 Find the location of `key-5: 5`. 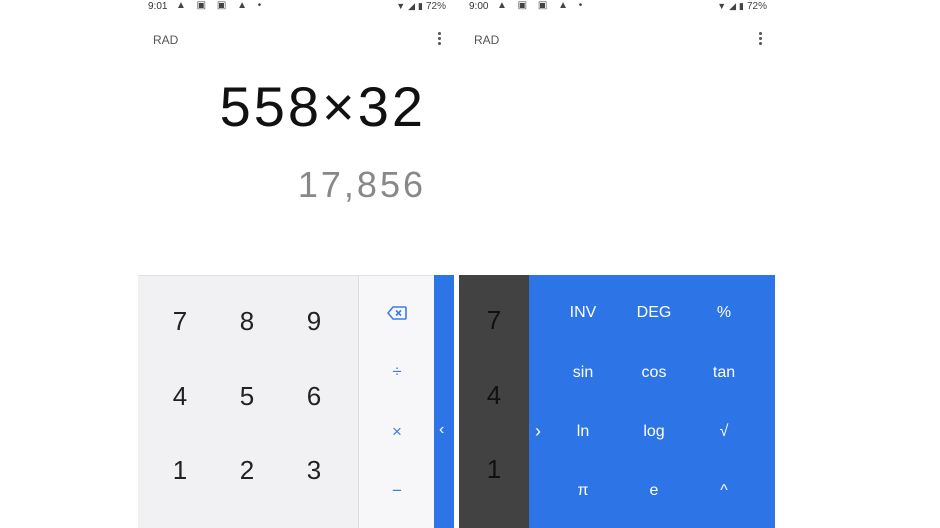

key-5: 5 is located at coordinates (247, 396).